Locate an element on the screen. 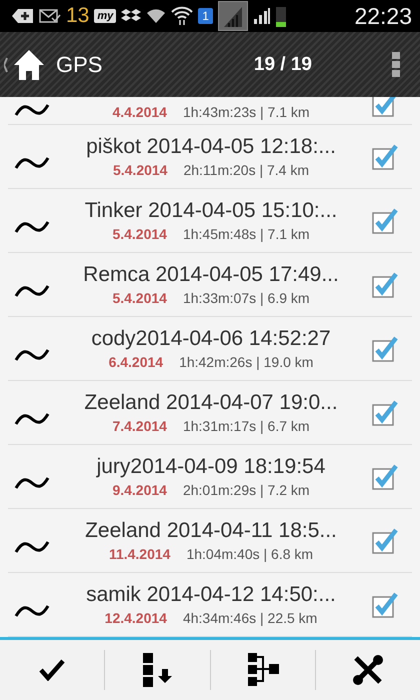 The image size is (420, 700). track-date: 9.4.2014 is located at coordinates (139, 490).